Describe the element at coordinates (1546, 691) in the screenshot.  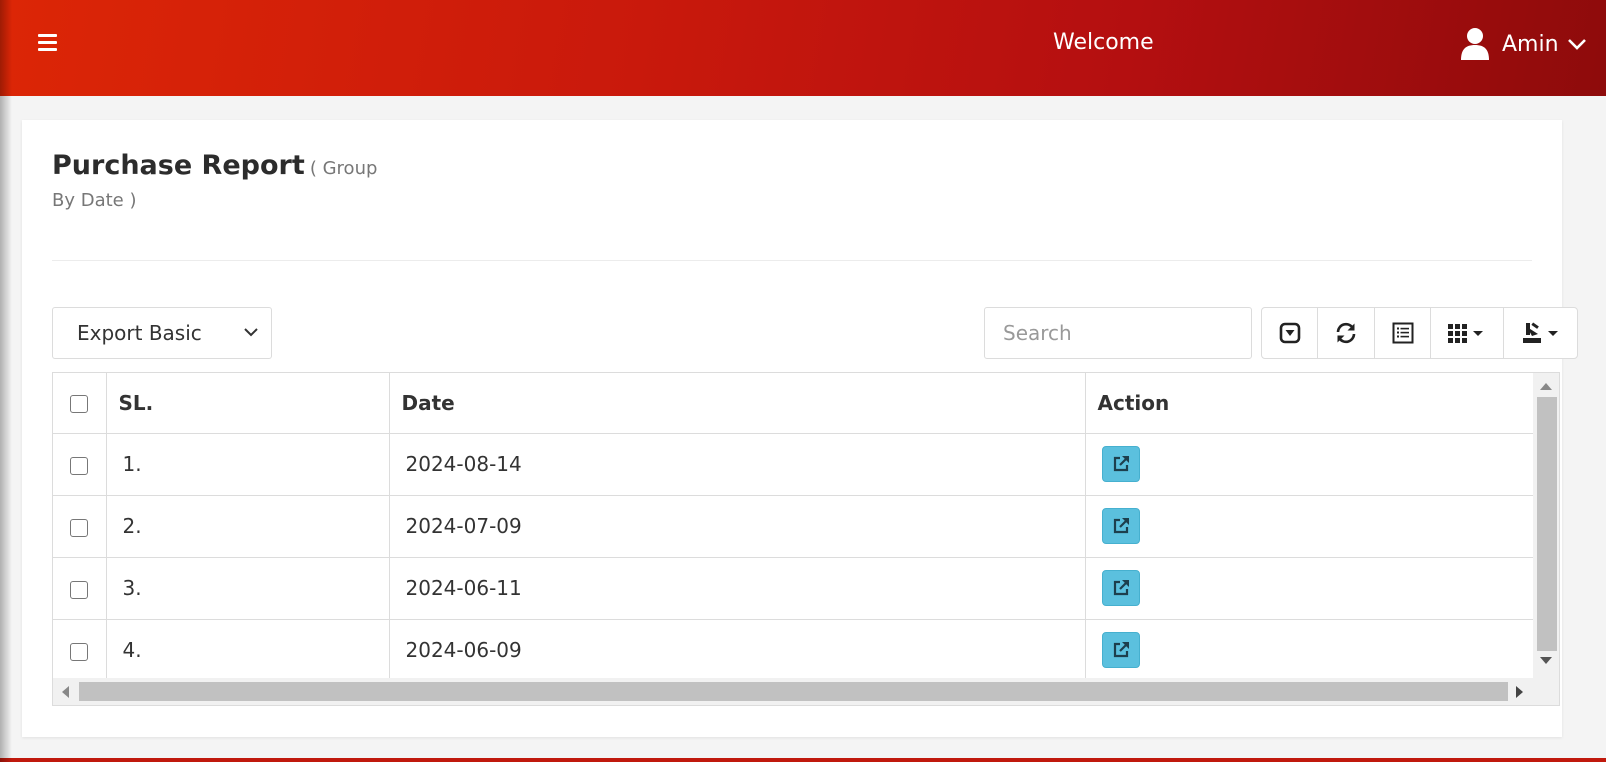
I see `scrollbar-corner` at that location.